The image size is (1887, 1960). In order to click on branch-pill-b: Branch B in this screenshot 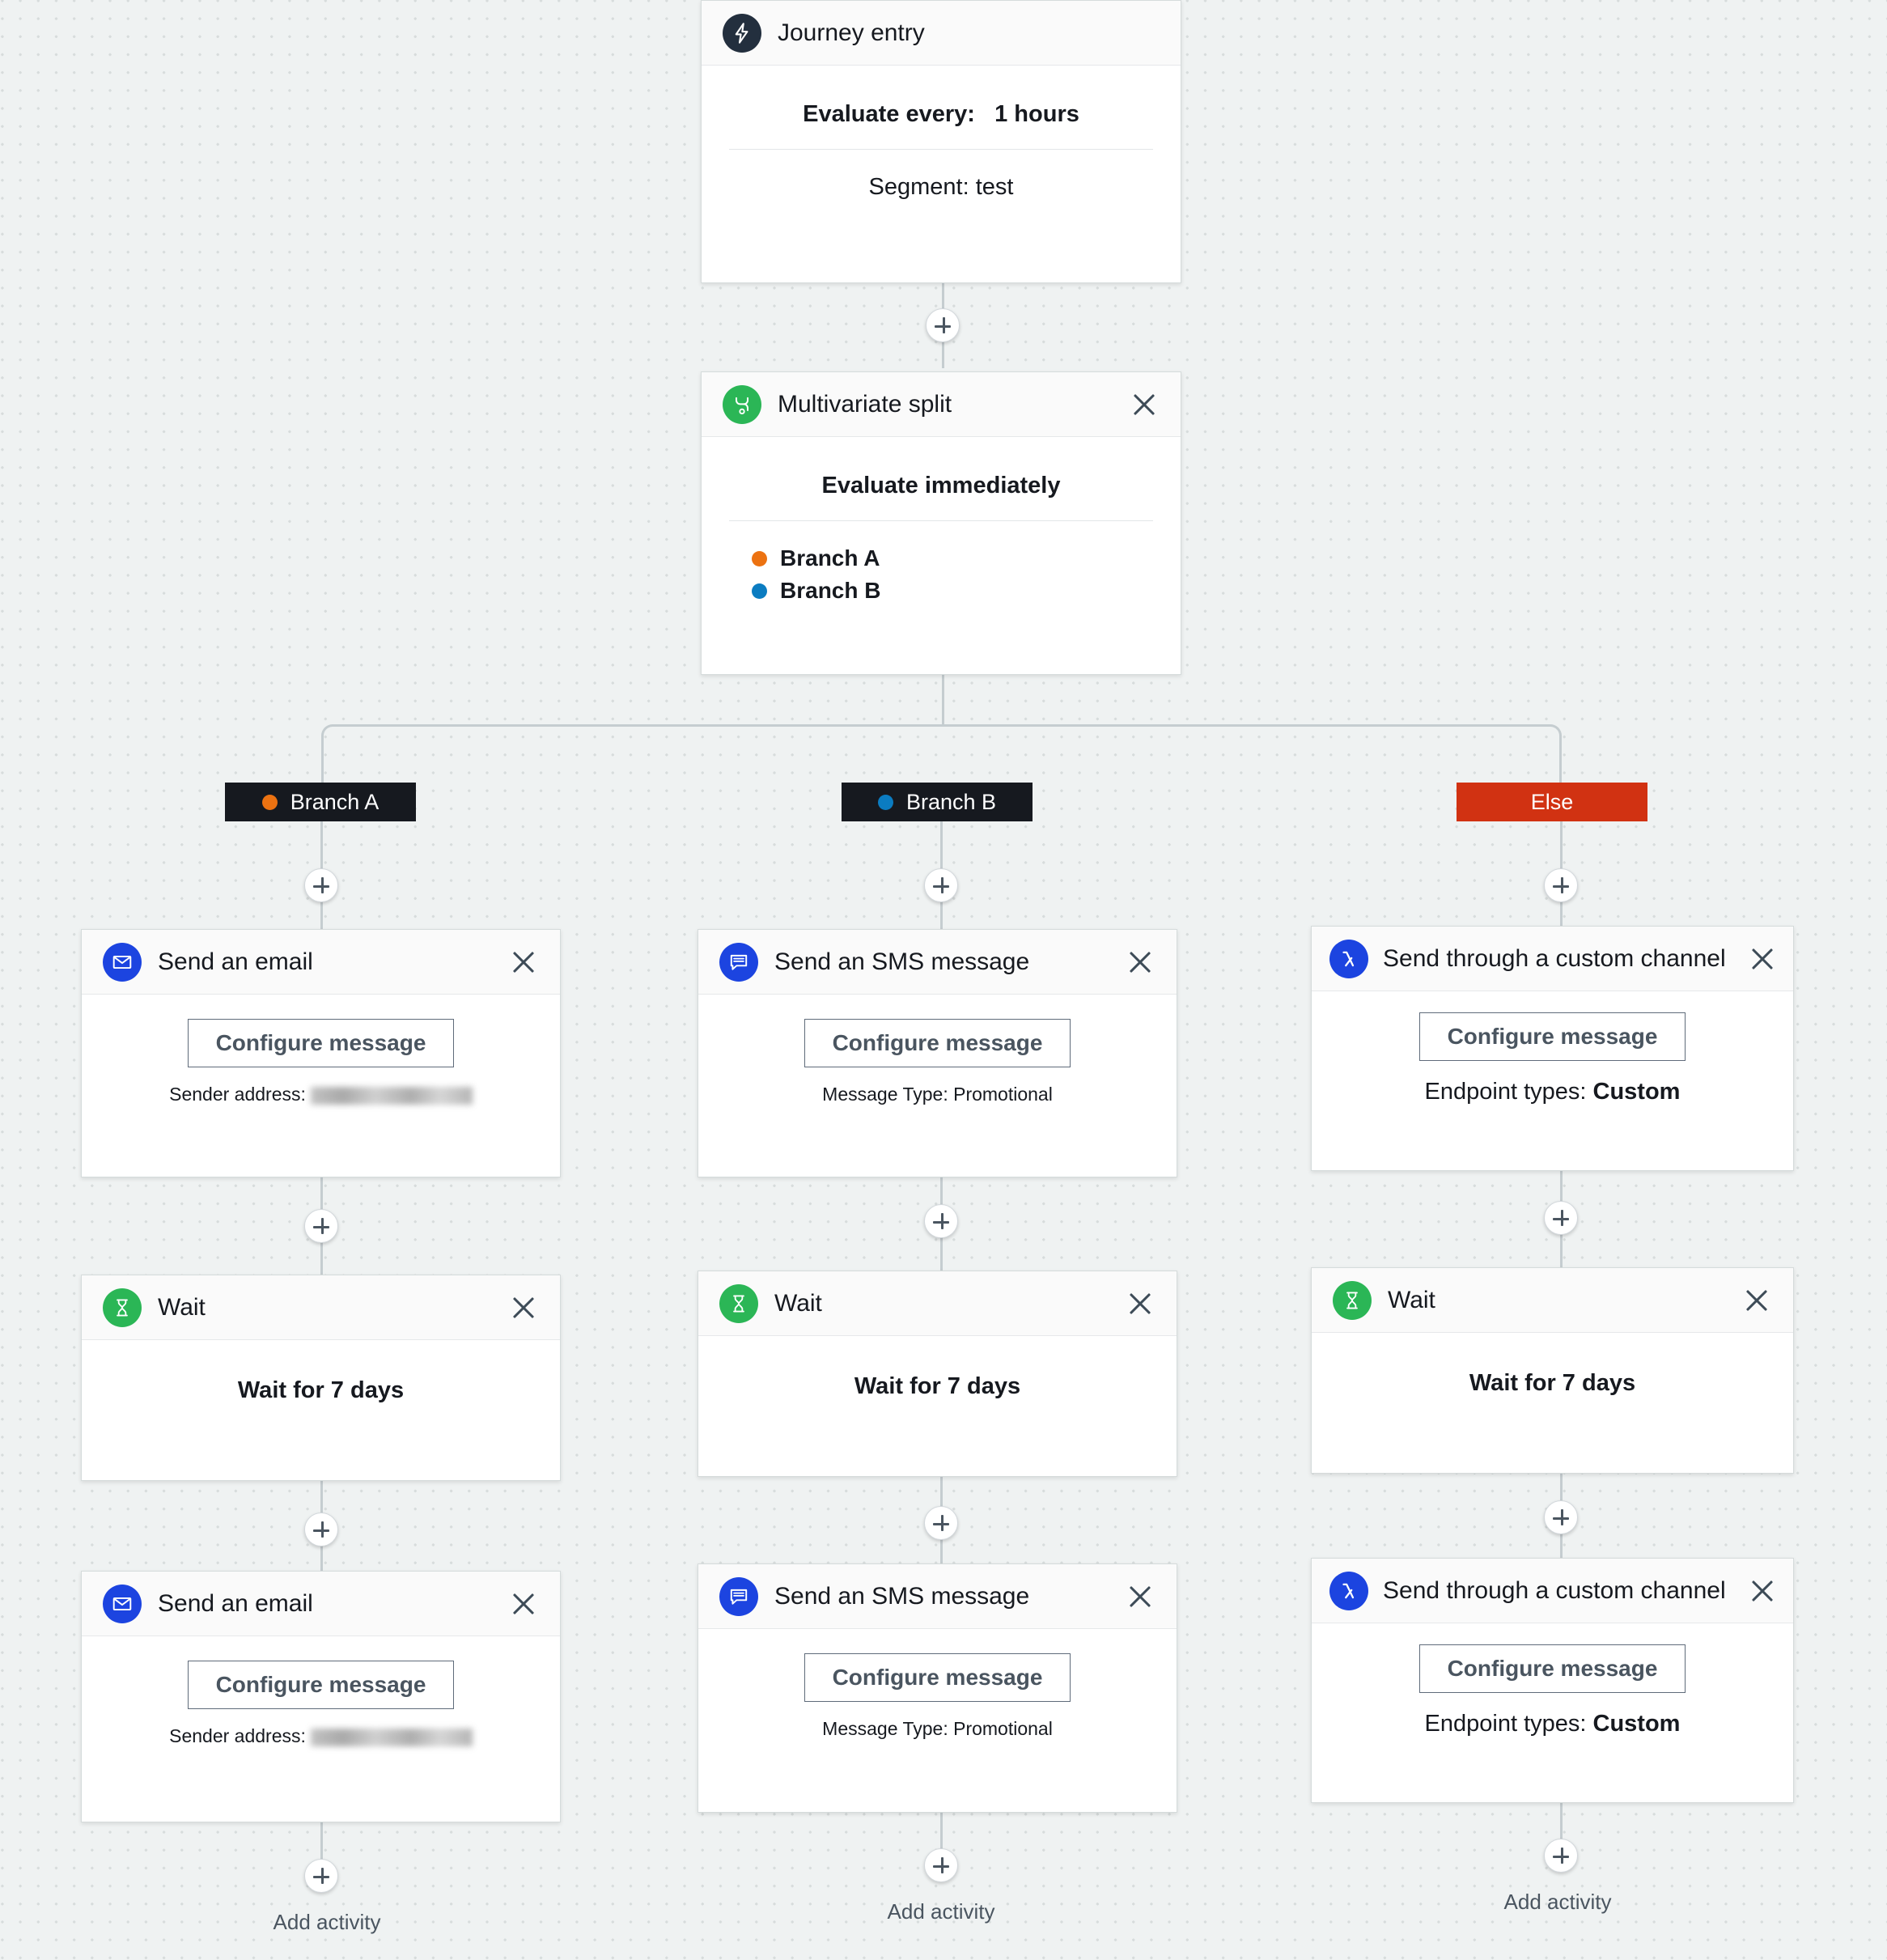, I will do `click(937, 802)`.